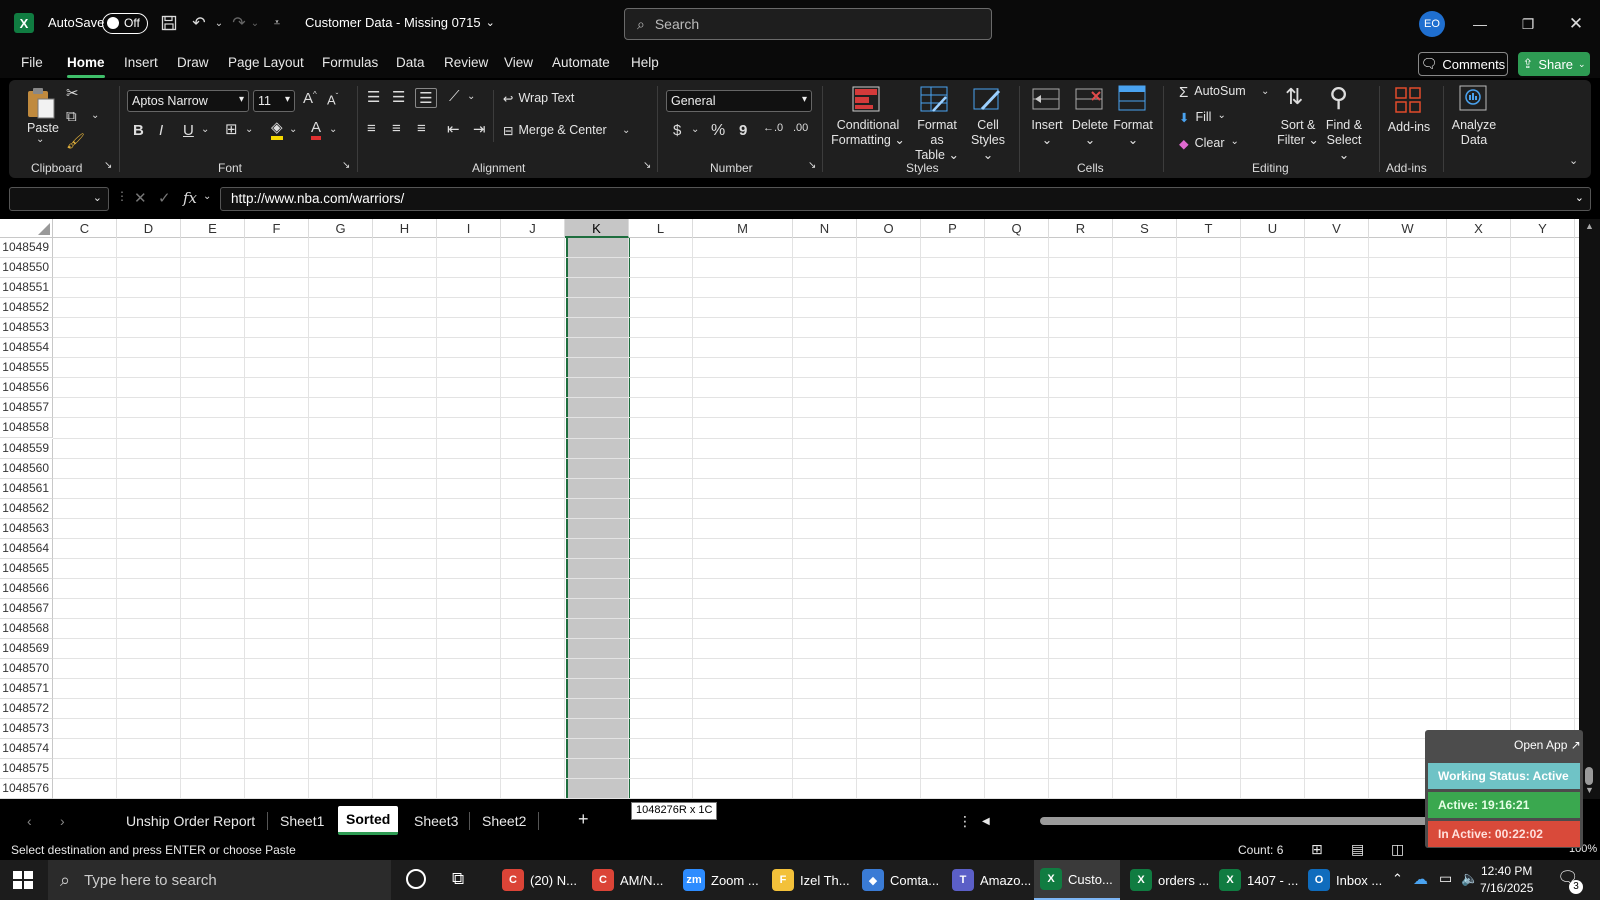  I want to click on column-header-m: M, so click(743, 228).